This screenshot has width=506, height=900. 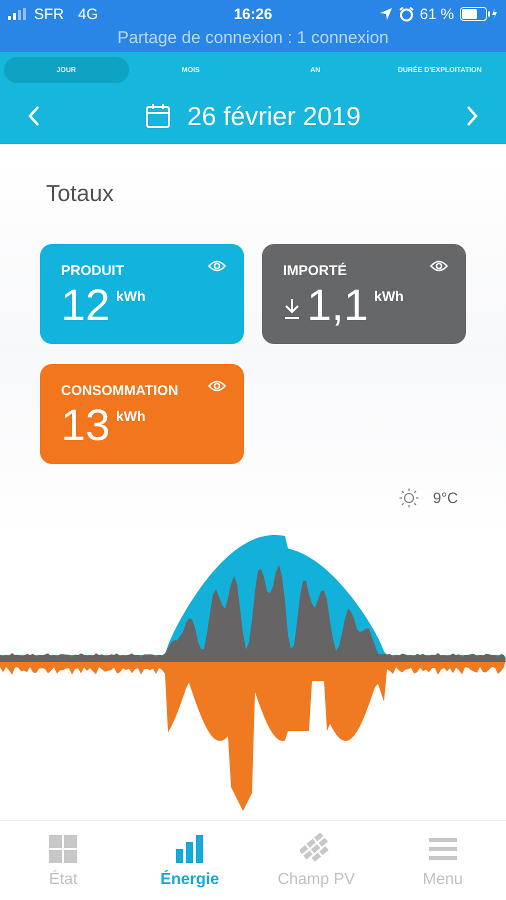 I want to click on nav-tab: Champ PV, so click(x=316, y=861).